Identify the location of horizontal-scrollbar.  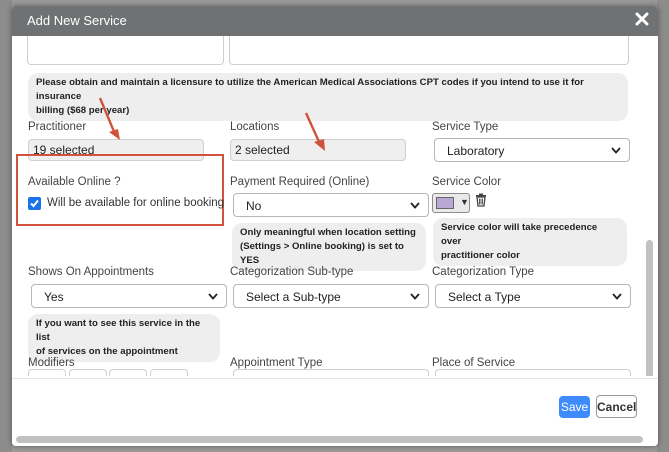
(329, 439).